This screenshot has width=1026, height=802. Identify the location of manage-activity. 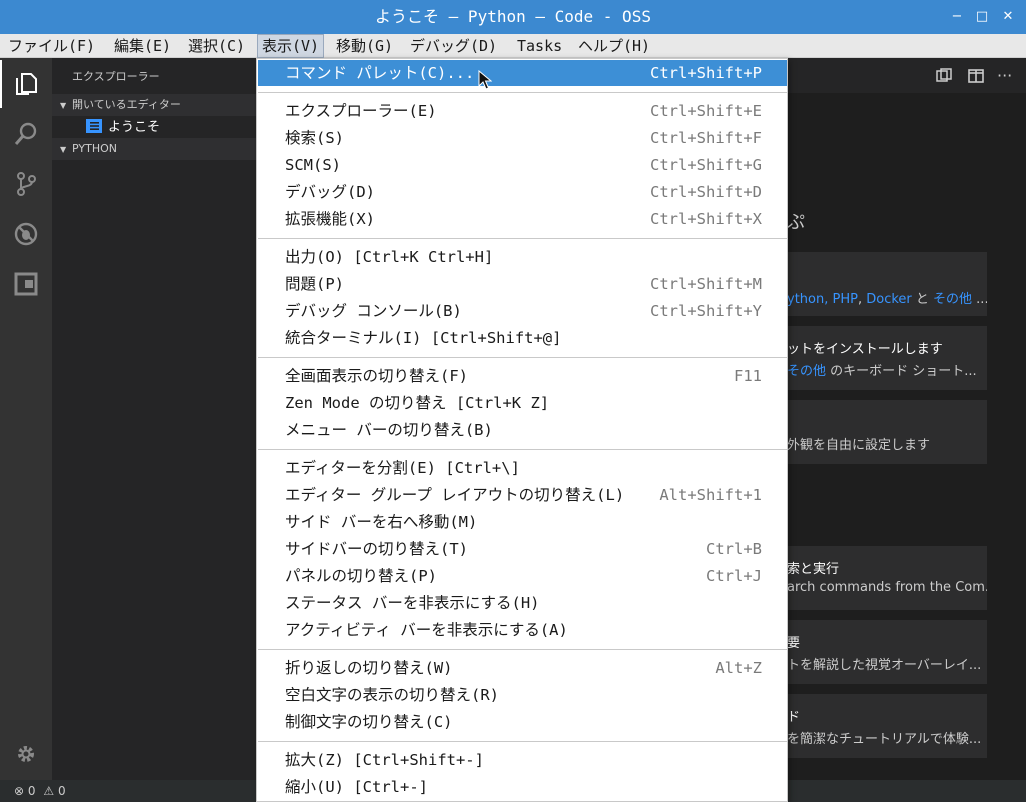
(26, 754).